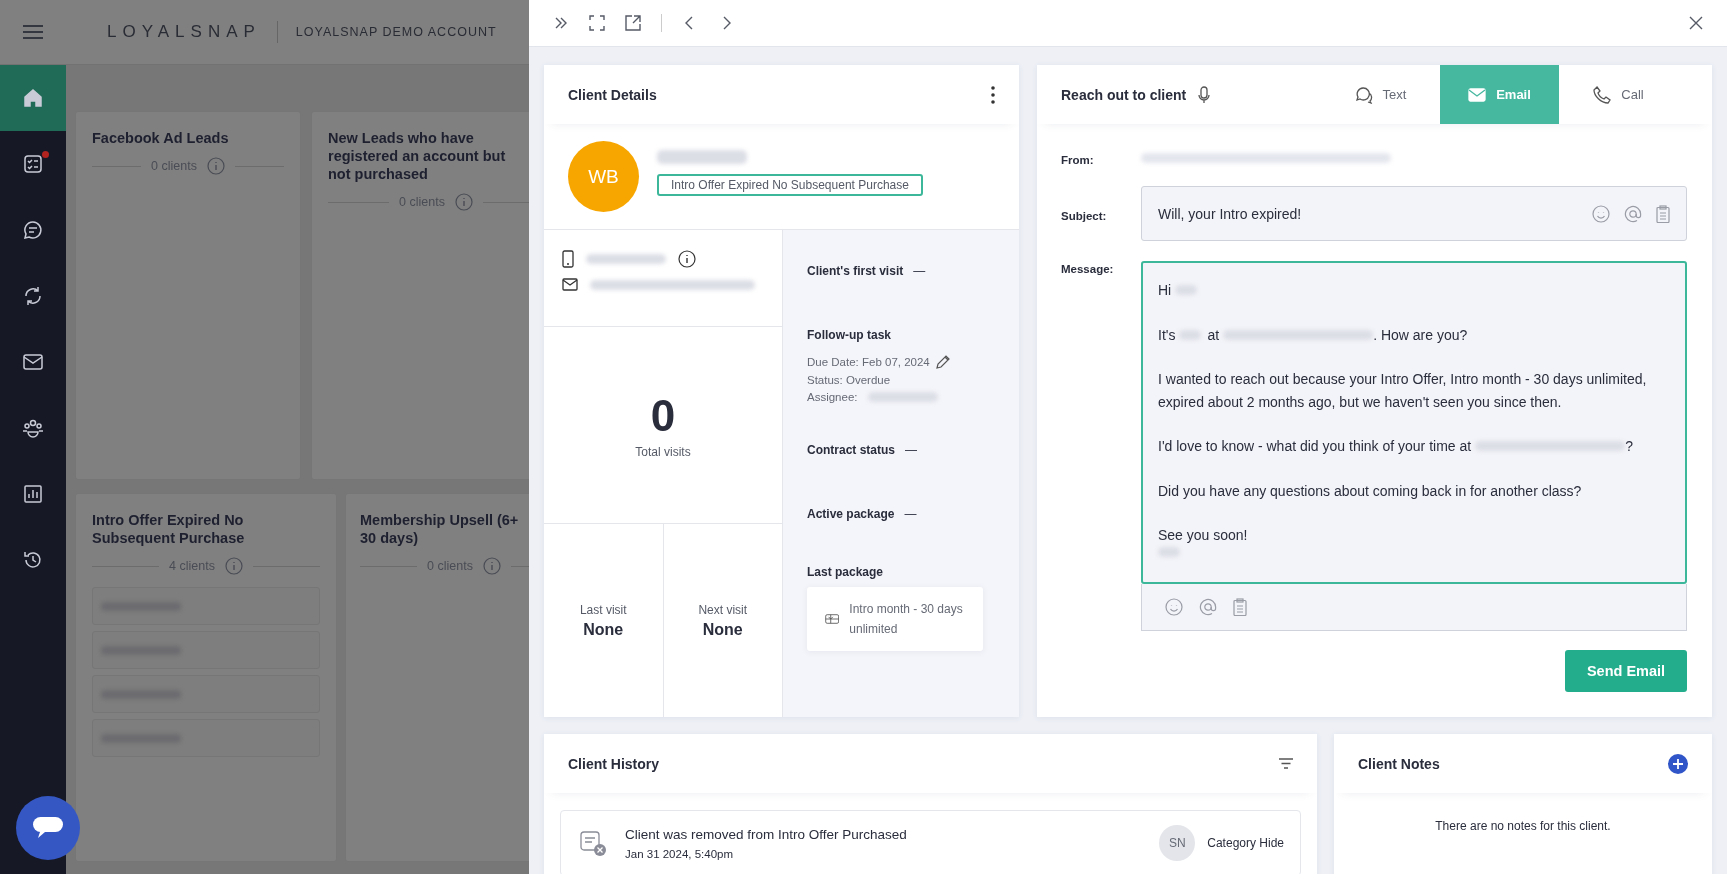 The image size is (1727, 874). What do you see at coordinates (1363, 94) in the screenshot?
I see `speech-bubbles-icon` at bounding box center [1363, 94].